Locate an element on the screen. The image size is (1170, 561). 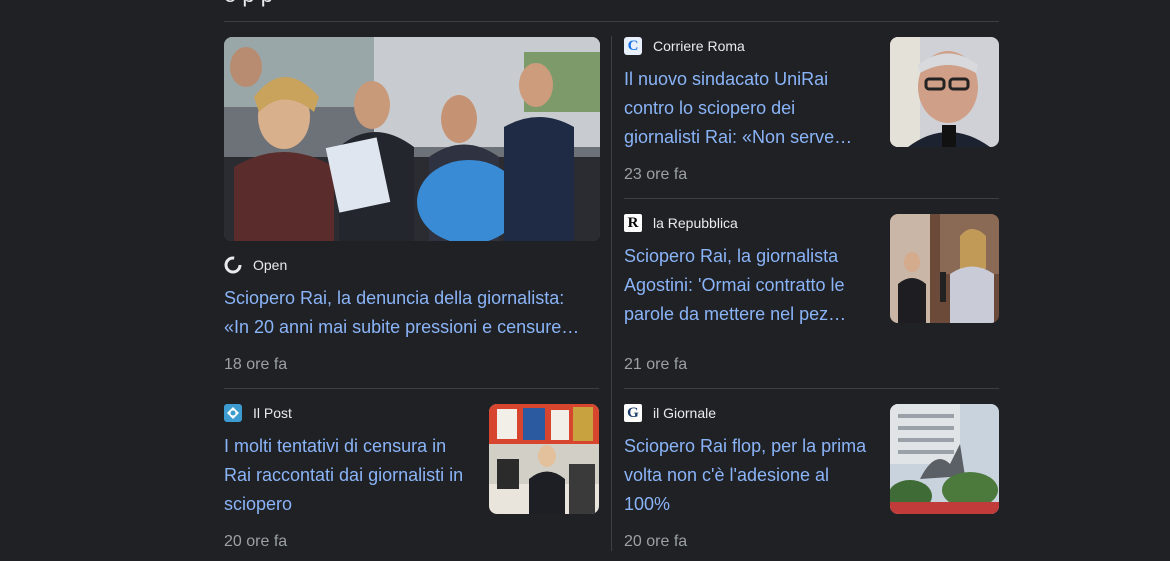
source-label: R la Repubblica is located at coordinates (681, 223).